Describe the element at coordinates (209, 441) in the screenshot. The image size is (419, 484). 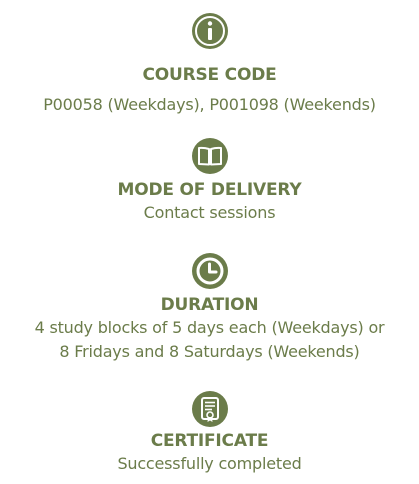
I see `certificate-heading: CERTIFICATE` at that location.